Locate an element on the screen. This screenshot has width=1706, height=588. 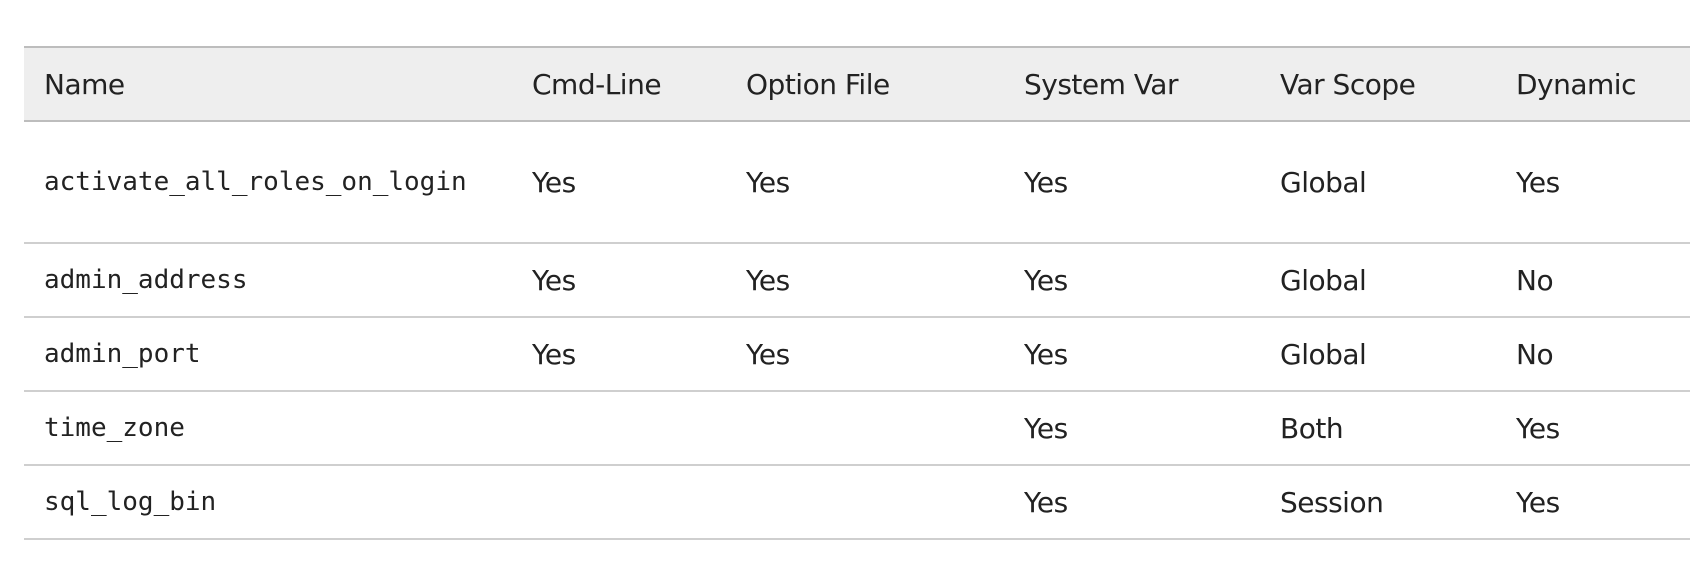
cell-name: time_zone is located at coordinates (114, 428).